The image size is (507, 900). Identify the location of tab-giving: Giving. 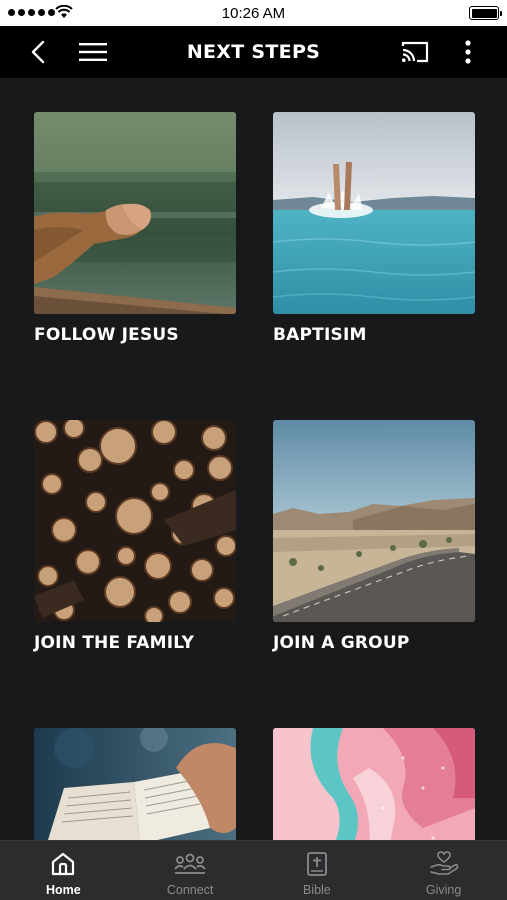
(443, 870).